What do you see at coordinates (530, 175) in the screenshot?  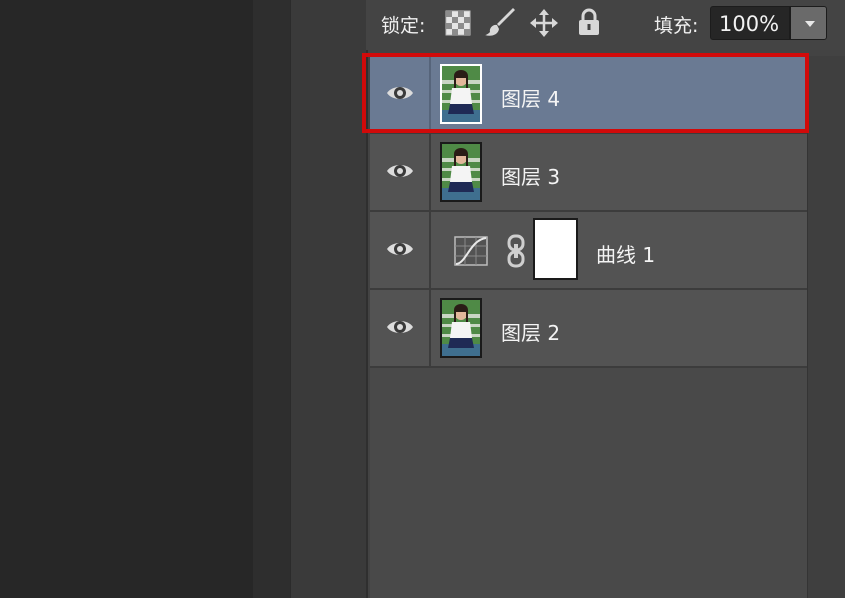 I see `layer-name: 图层 3` at bounding box center [530, 175].